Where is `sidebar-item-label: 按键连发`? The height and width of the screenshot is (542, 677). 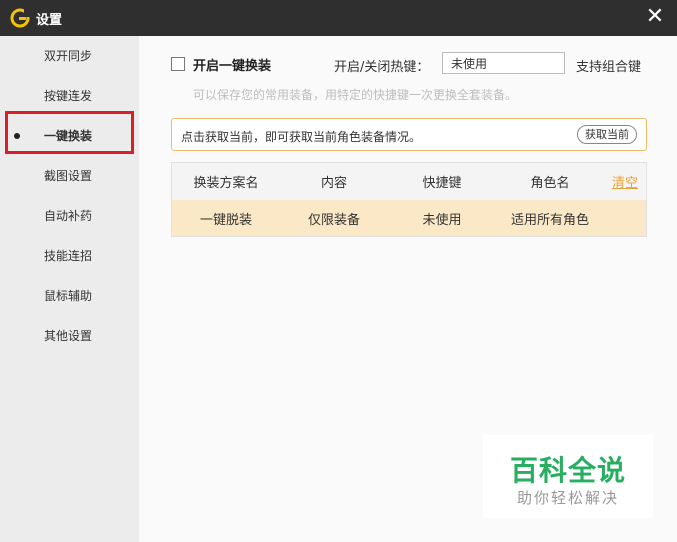
sidebar-item-label: 按键连发 is located at coordinates (68, 96).